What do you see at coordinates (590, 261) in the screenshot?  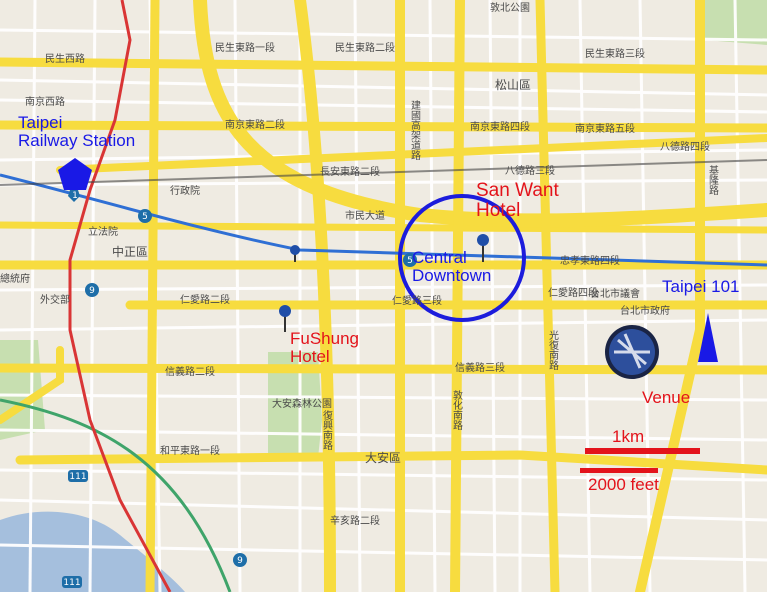 I see `street-label: 忠孝東路四段` at bounding box center [590, 261].